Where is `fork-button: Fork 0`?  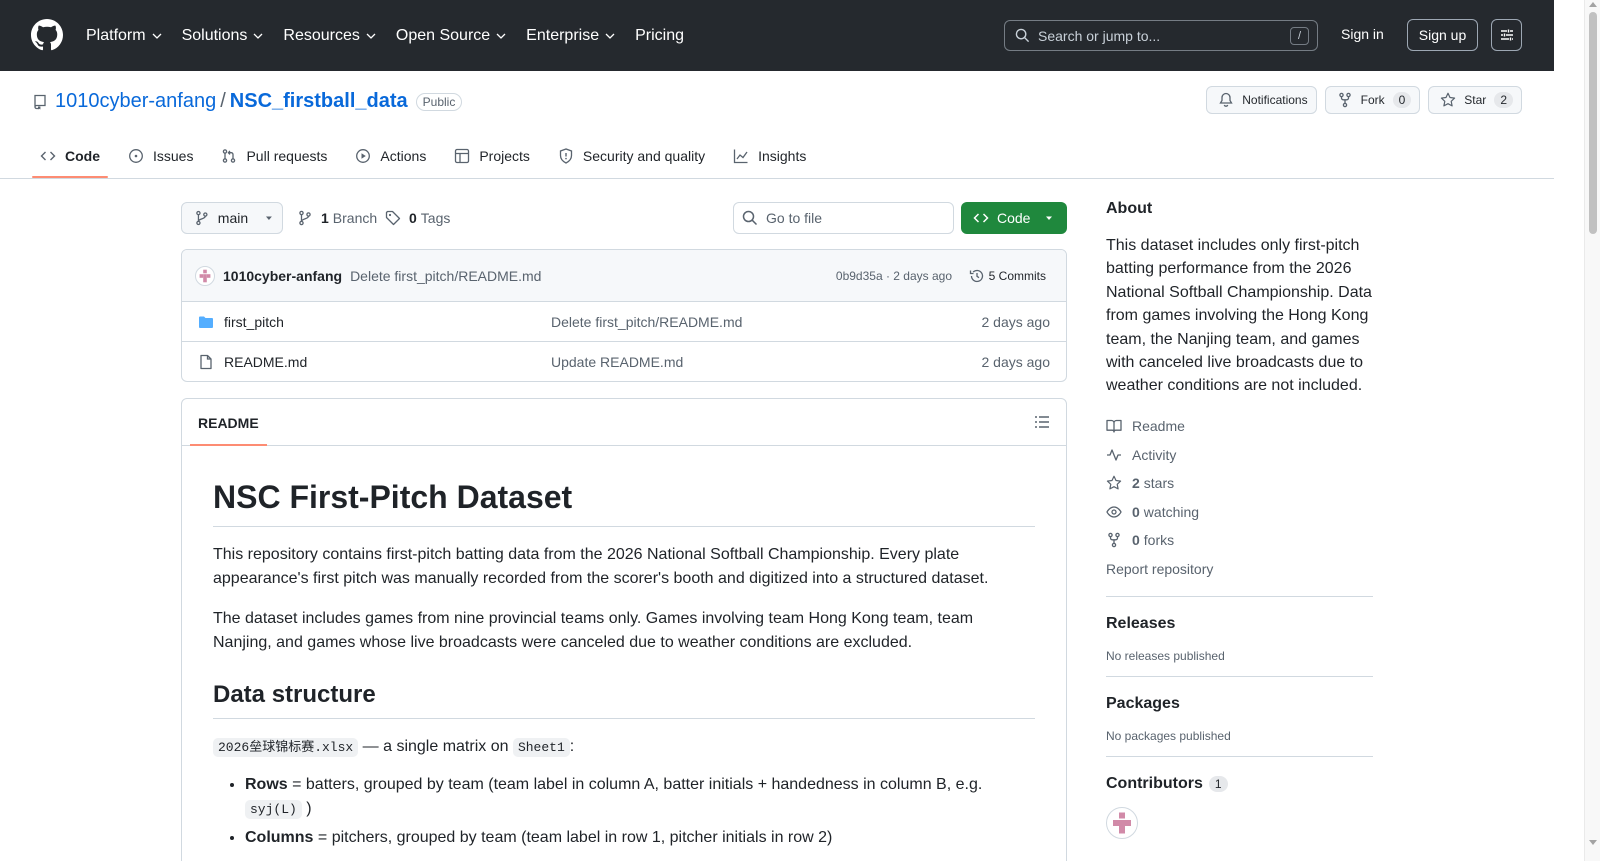
fork-button: Fork 0 is located at coordinates (1372, 100).